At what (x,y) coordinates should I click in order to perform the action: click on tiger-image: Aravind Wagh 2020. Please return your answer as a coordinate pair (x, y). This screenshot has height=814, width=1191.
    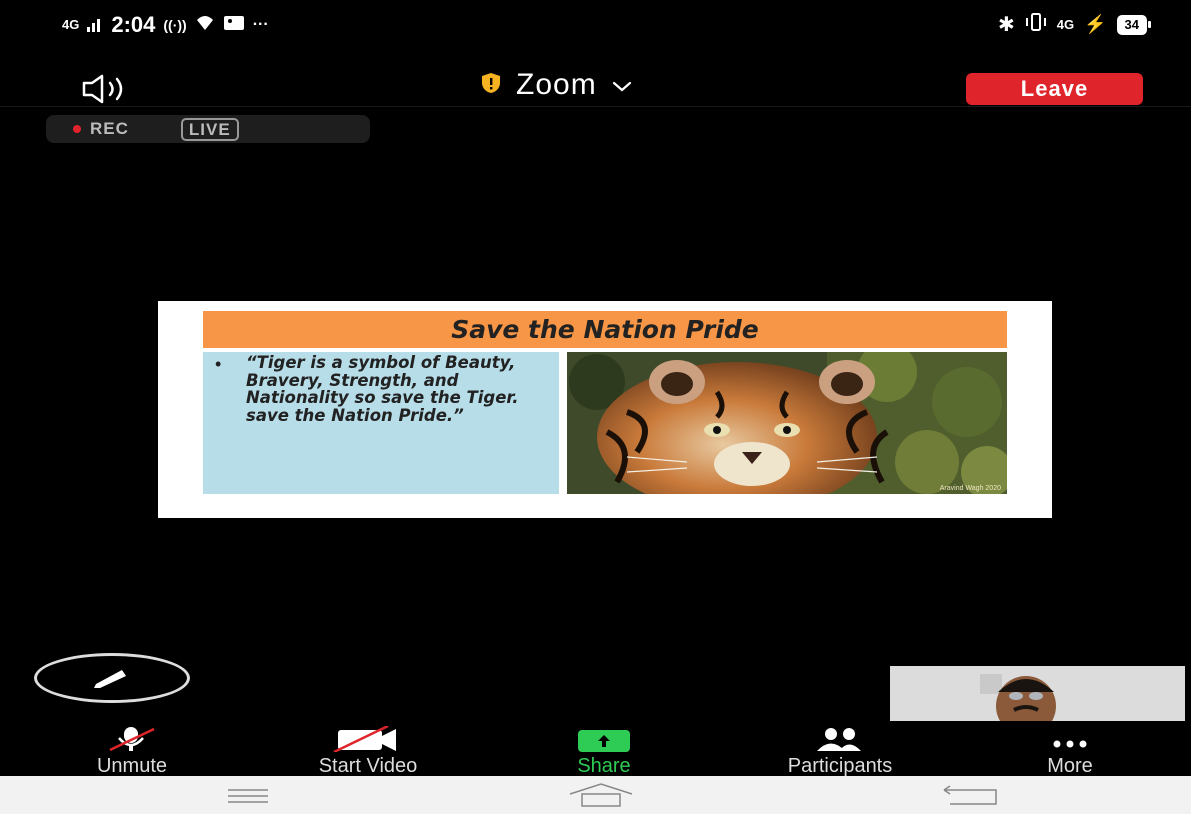
    Looking at the image, I should click on (787, 423).